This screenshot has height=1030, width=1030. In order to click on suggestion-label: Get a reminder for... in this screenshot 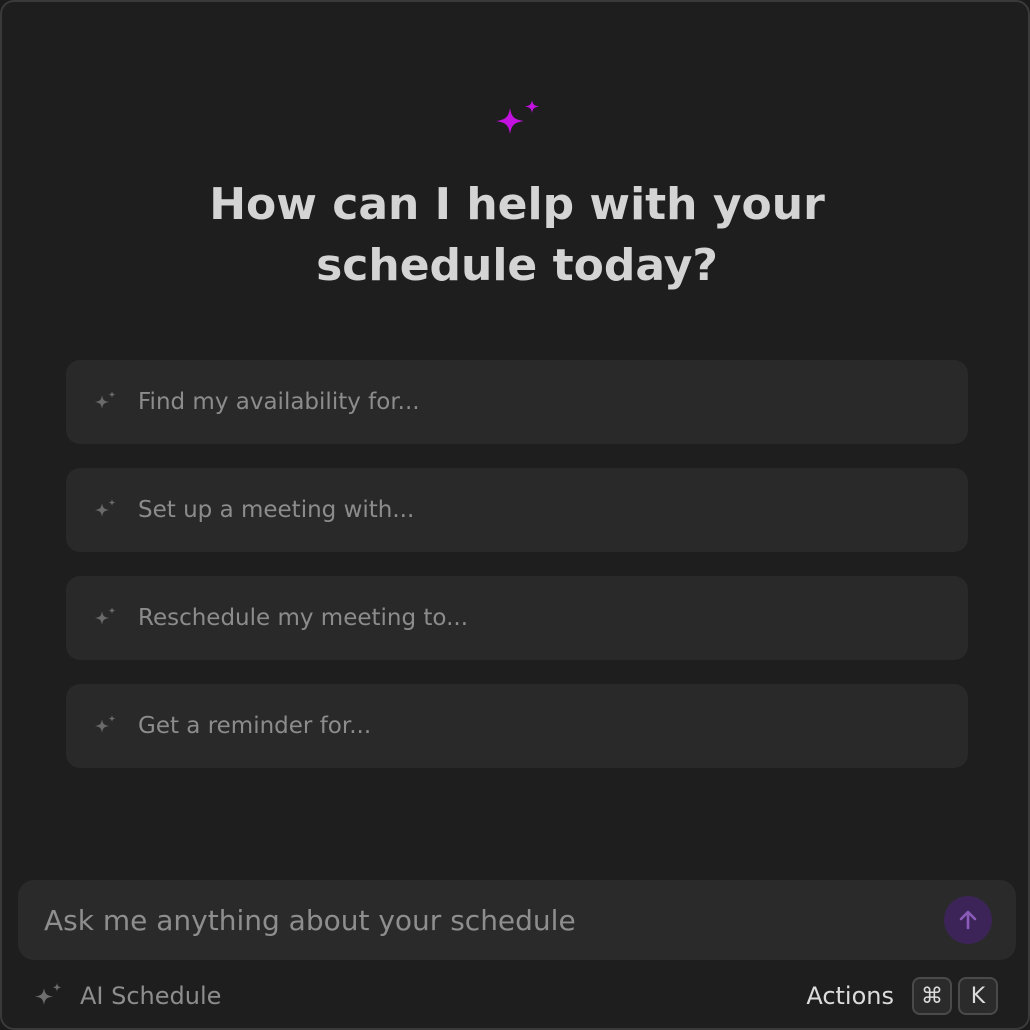, I will do `click(255, 726)`.